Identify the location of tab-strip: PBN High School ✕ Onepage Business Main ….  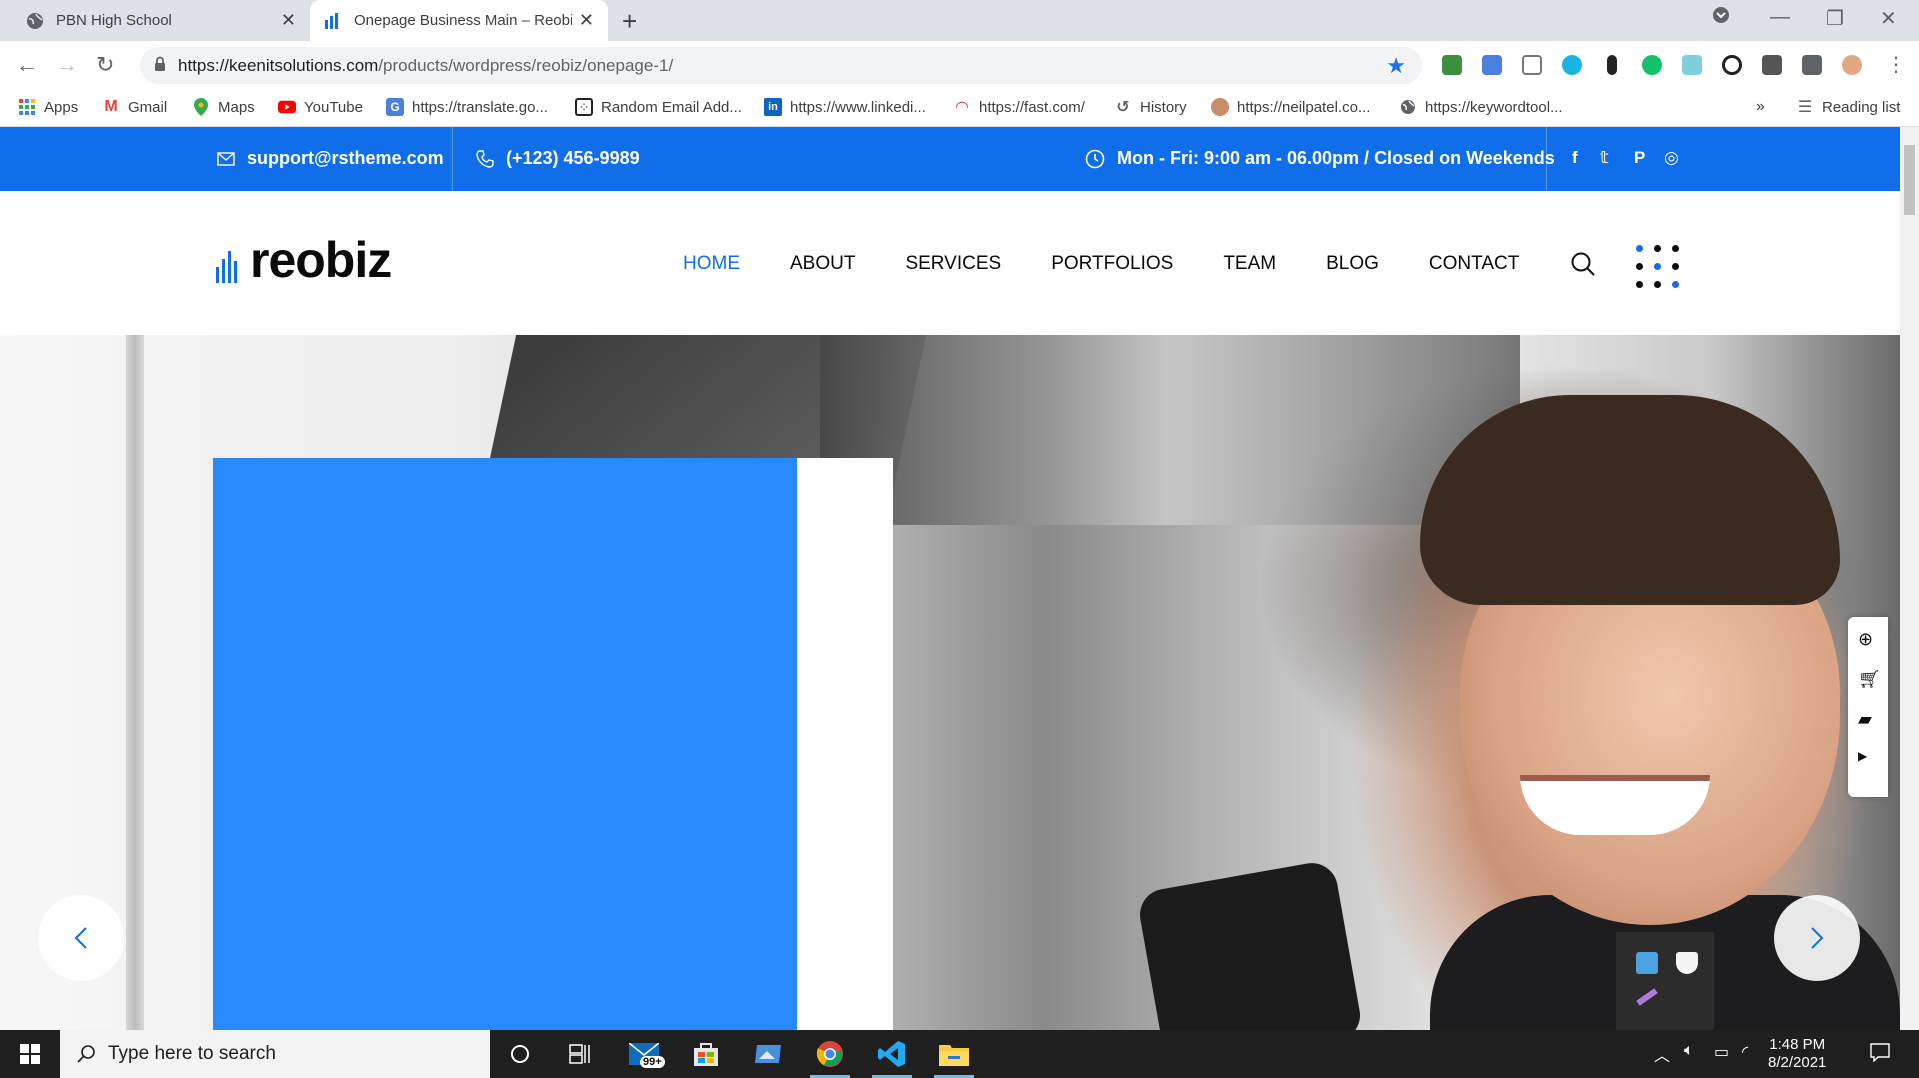
(959, 20).